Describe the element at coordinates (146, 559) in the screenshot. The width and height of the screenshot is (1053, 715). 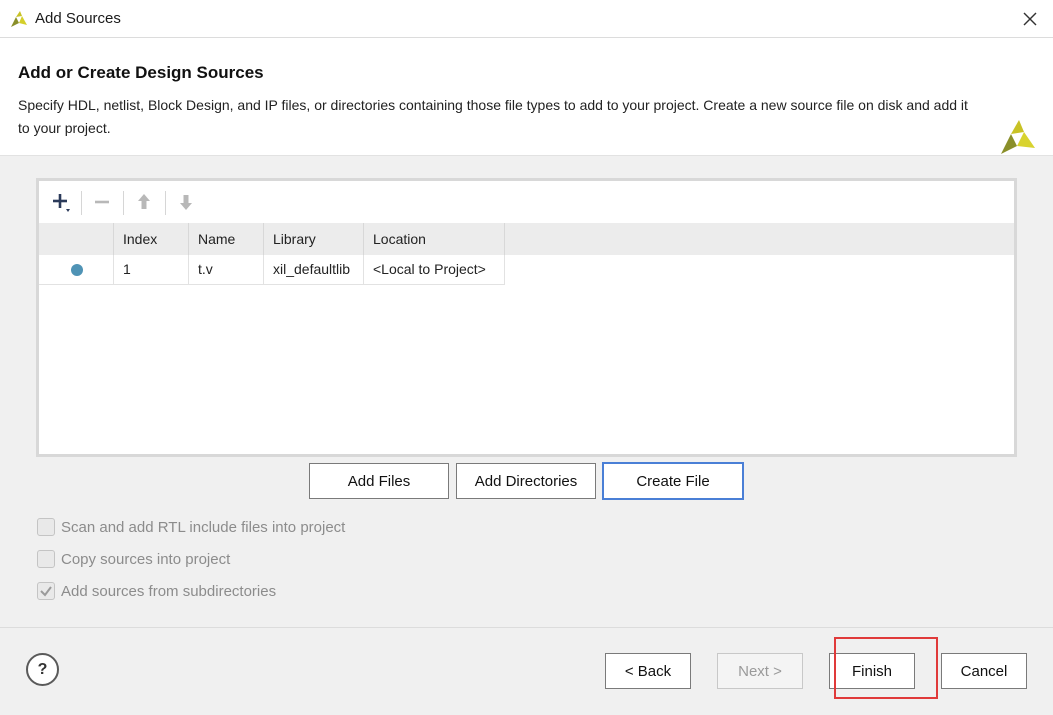
I see `checkbox-label: Copy sources into project` at that location.